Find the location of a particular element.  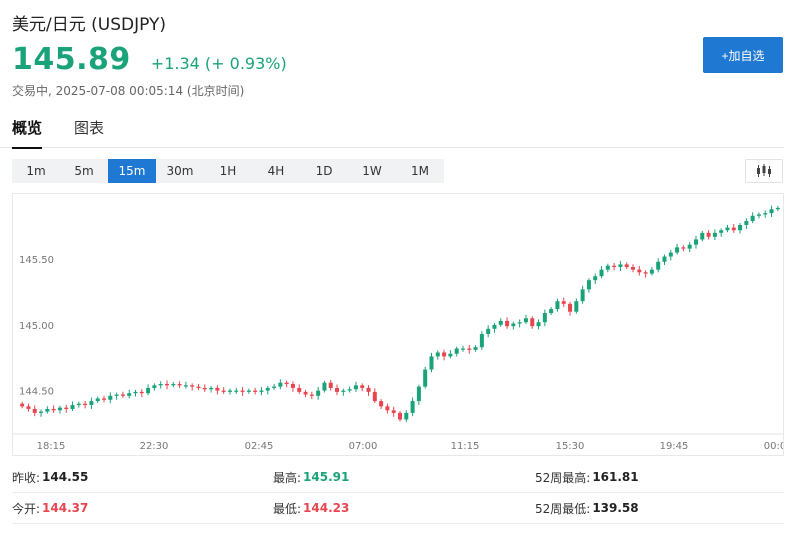

last-price: 145.89 is located at coordinates (71, 59).